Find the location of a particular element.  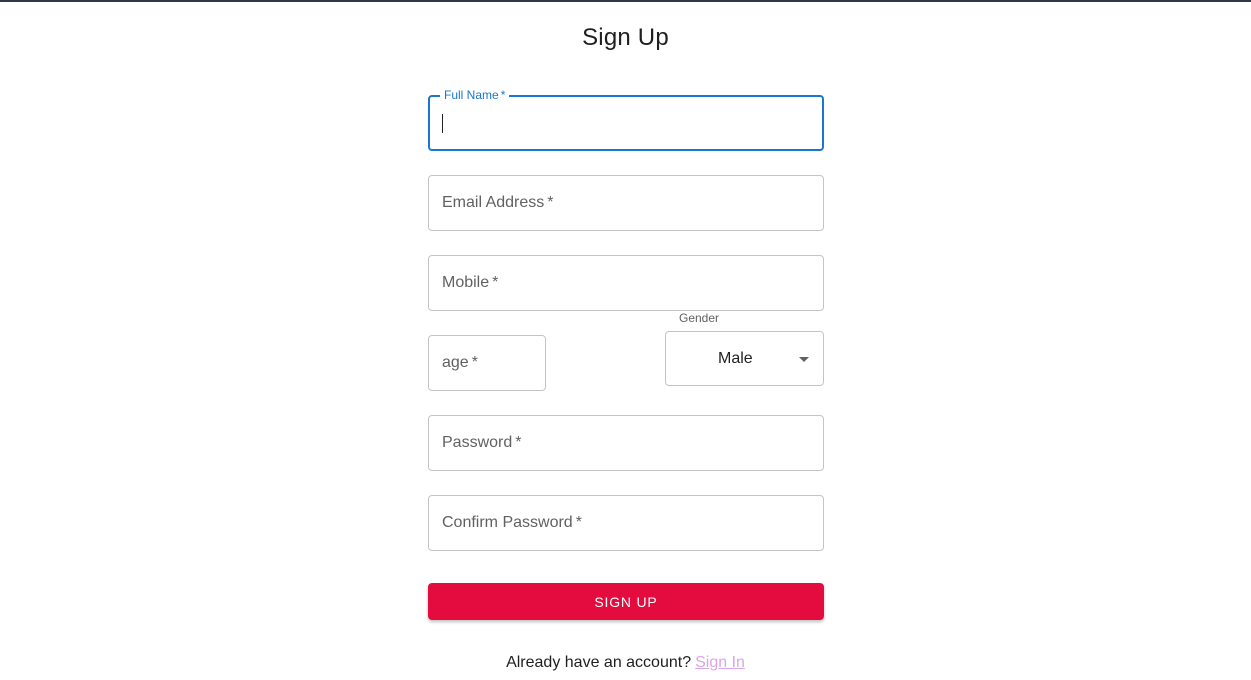

top-border is located at coordinates (625, 1).